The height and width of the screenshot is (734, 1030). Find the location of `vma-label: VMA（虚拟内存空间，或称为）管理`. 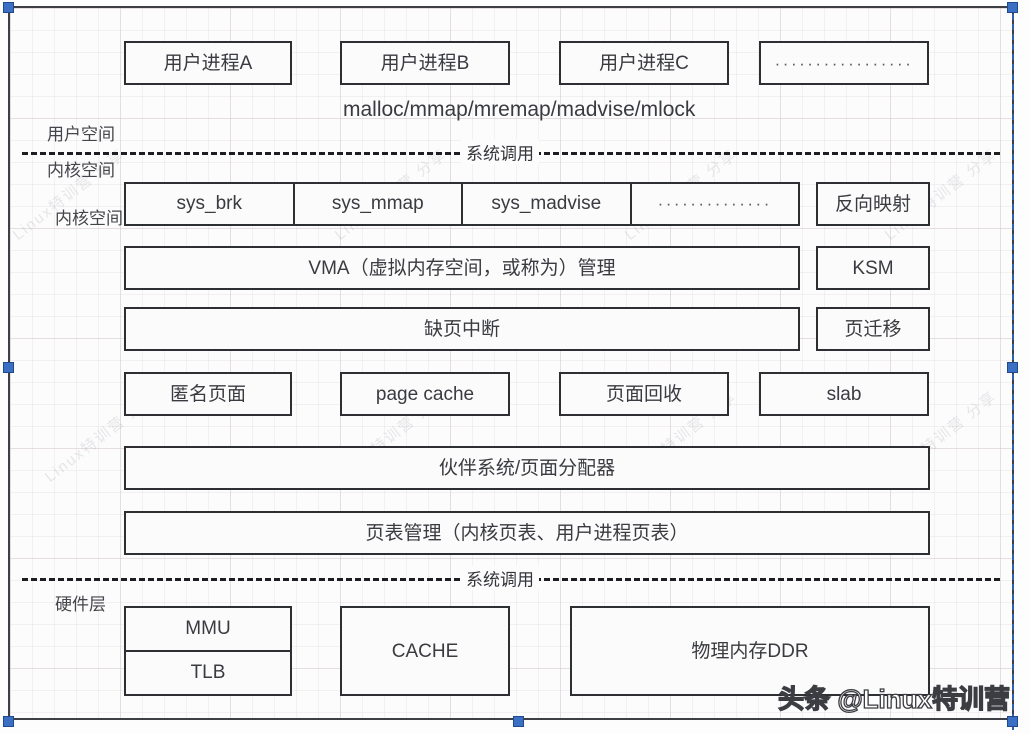

vma-label: VMA（虚拟内存空间，或称为）管理 is located at coordinates (462, 268).